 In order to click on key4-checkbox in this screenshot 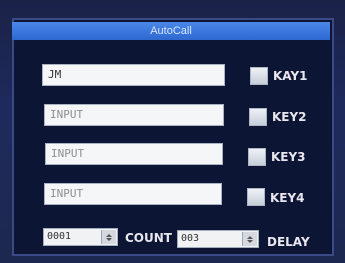, I will do `click(256, 197)`.